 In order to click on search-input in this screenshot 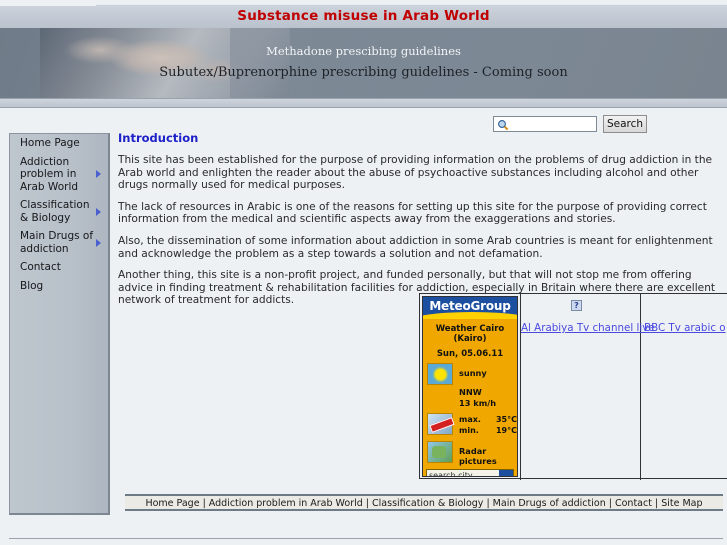, I will do `click(552, 125)`.